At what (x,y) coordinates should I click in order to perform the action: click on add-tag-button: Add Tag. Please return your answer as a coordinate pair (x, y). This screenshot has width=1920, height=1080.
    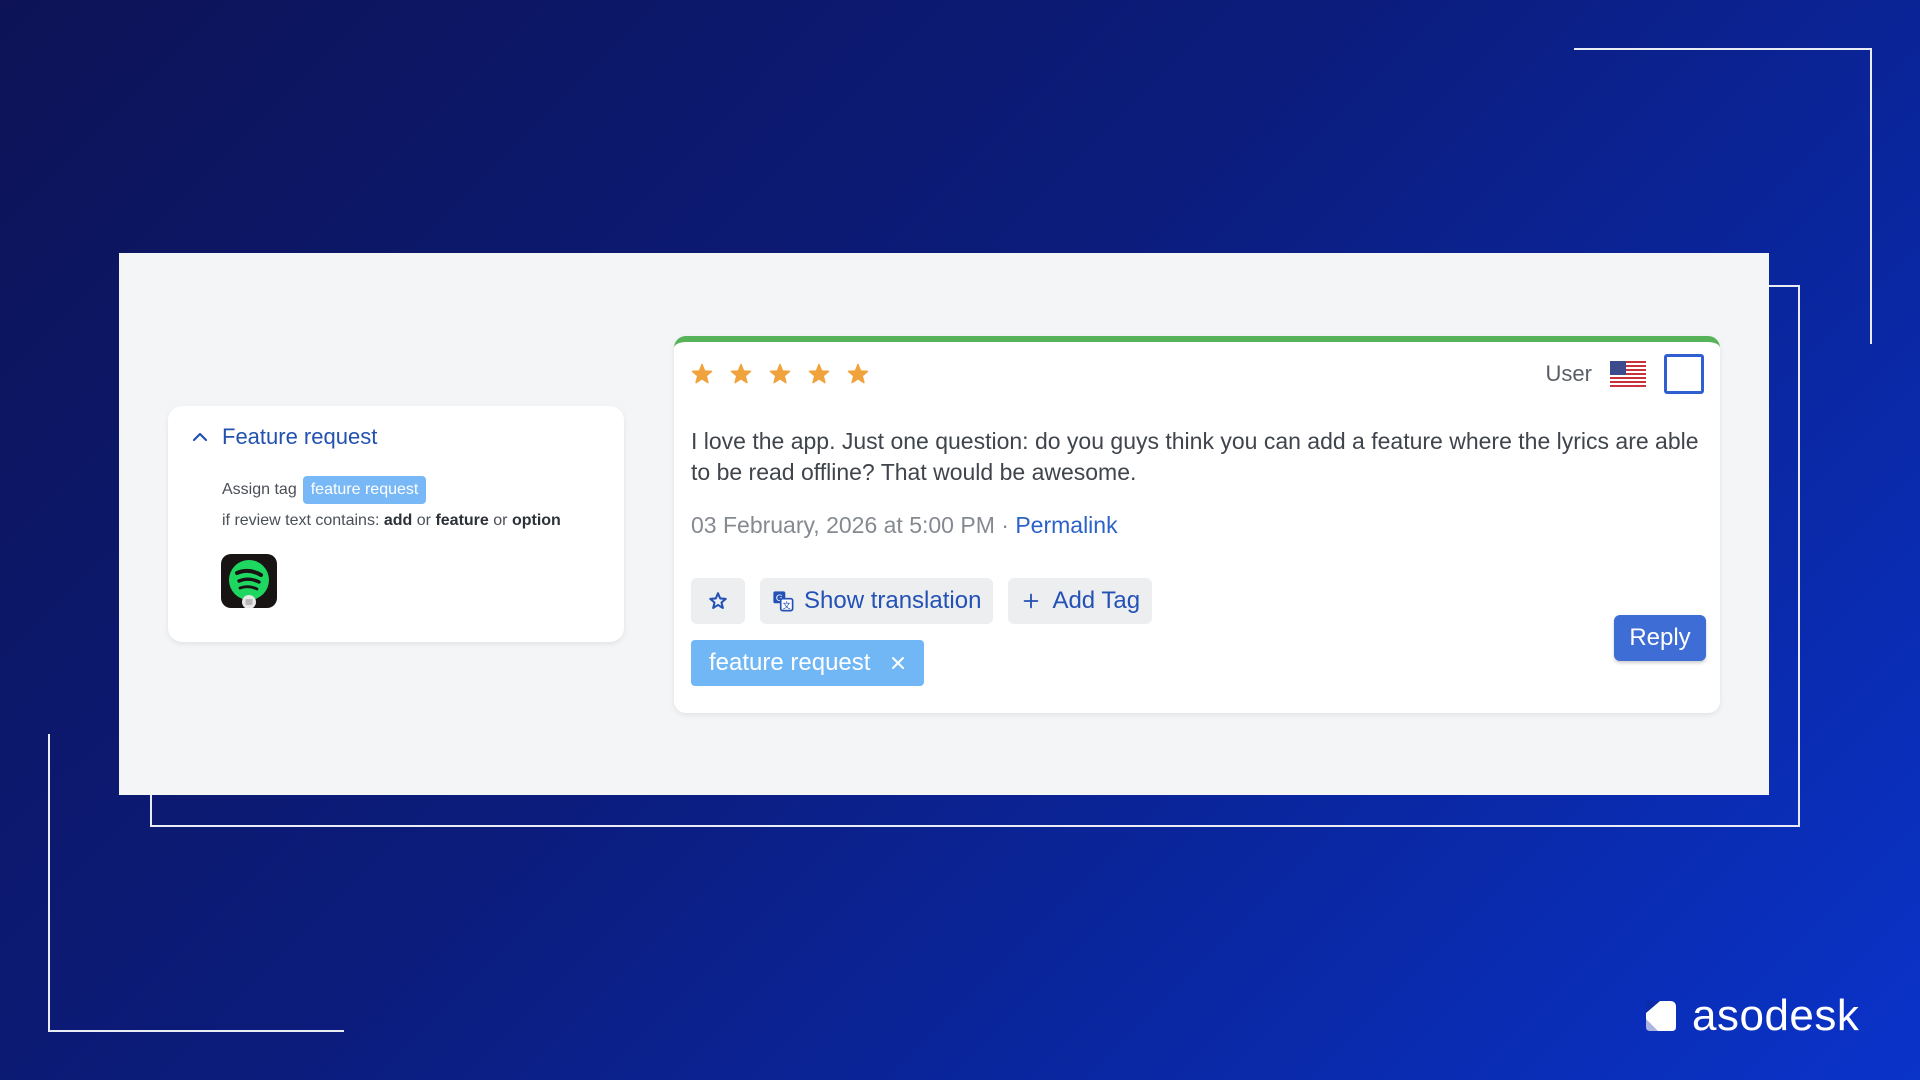
    Looking at the image, I should click on (1080, 601).